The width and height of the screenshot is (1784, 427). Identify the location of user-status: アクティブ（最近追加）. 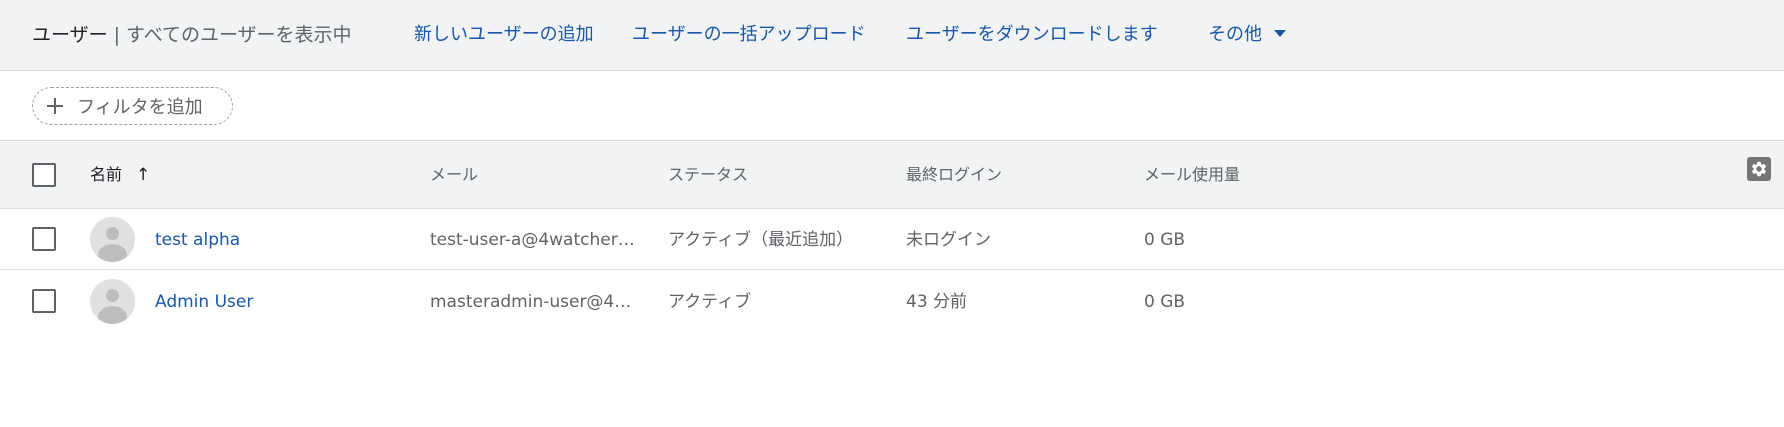
(761, 240).